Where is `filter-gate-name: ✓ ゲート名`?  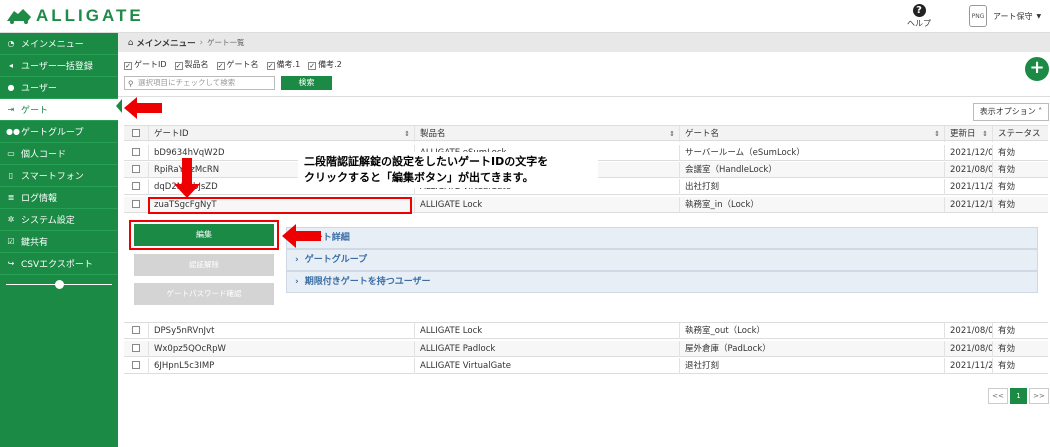
filter-gate-name: ✓ ゲート名 is located at coordinates (237, 64).